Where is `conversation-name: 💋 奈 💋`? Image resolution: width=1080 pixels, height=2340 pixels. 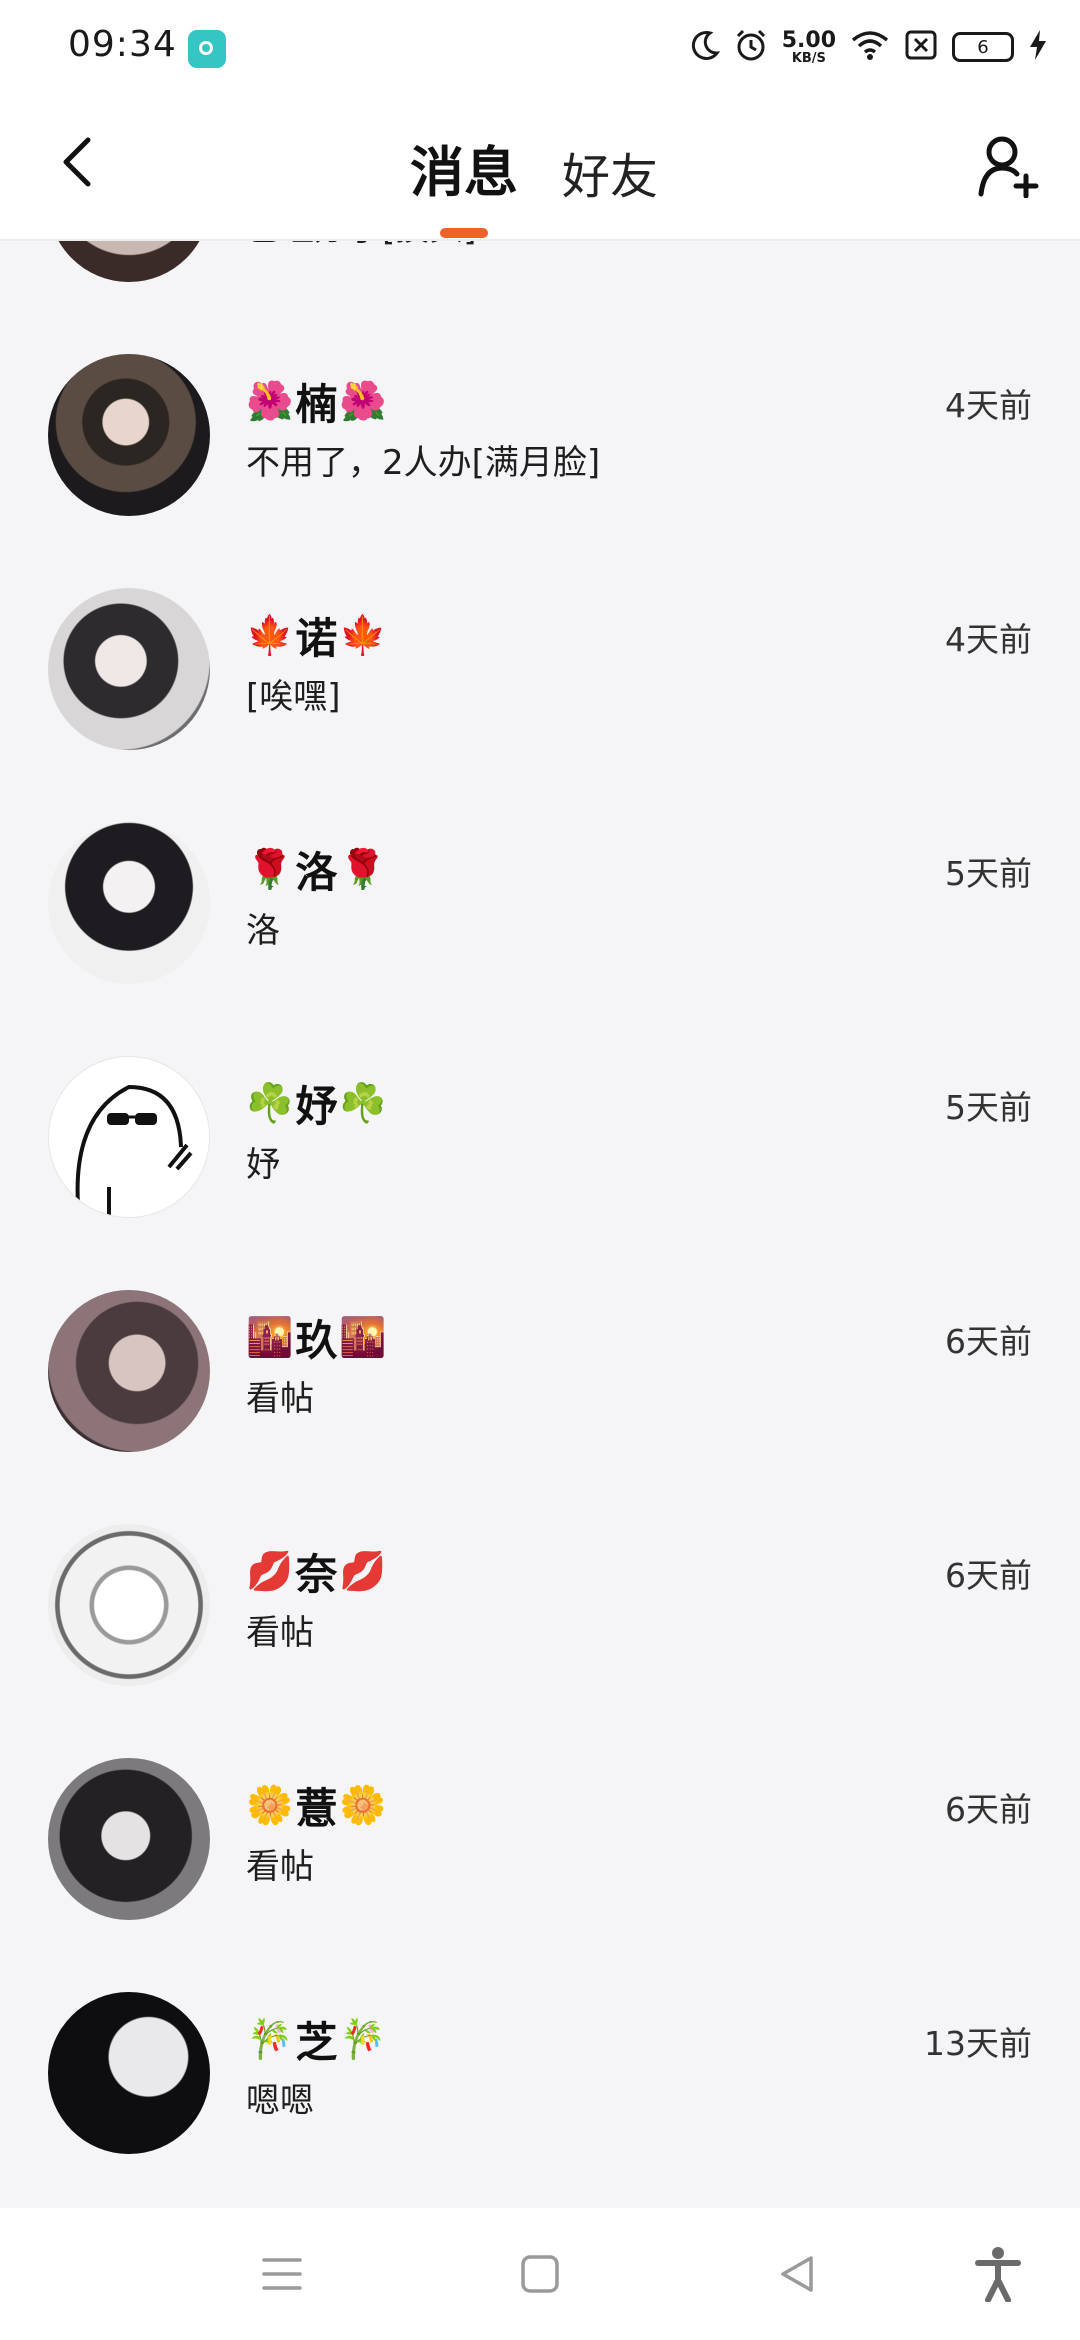 conversation-name: 💋 奈 💋 is located at coordinates (316, 1571).